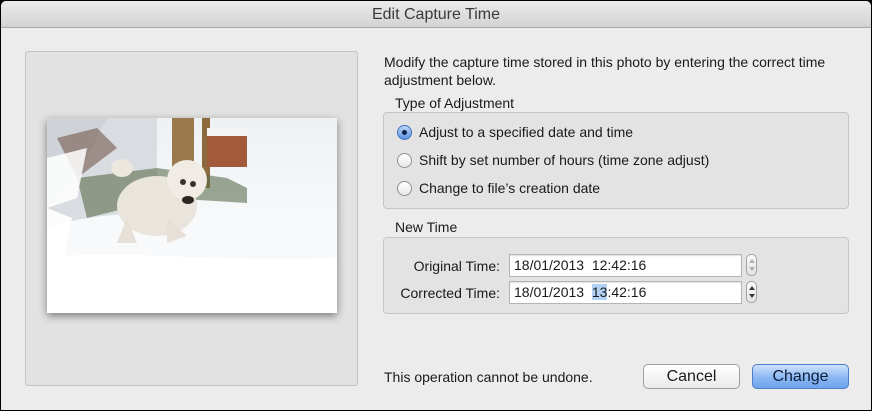 This screenshot has width=872, height=411. Describe the element at coordinates (404, 132) in the screenshot. I see `radio-selected-icon` at that location.